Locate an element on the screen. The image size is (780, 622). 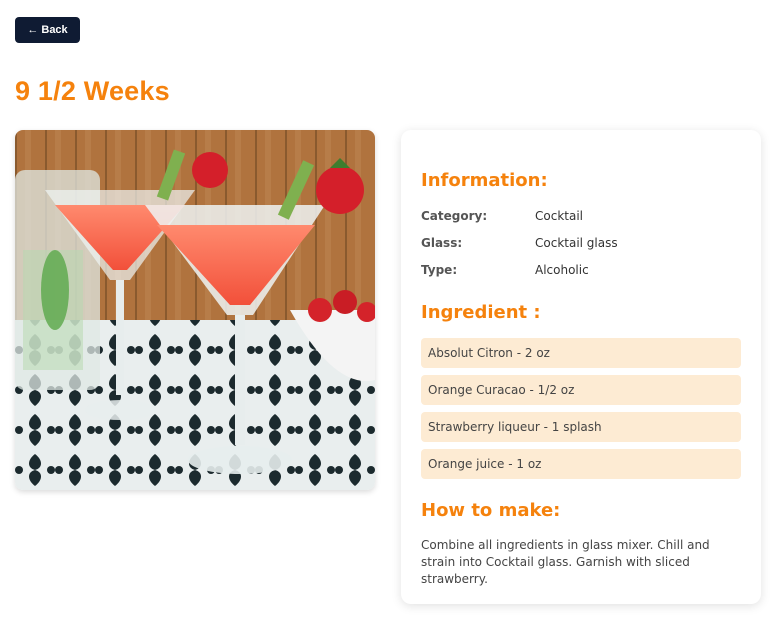
info-key: Glass: is located at coordinates (442, 243).